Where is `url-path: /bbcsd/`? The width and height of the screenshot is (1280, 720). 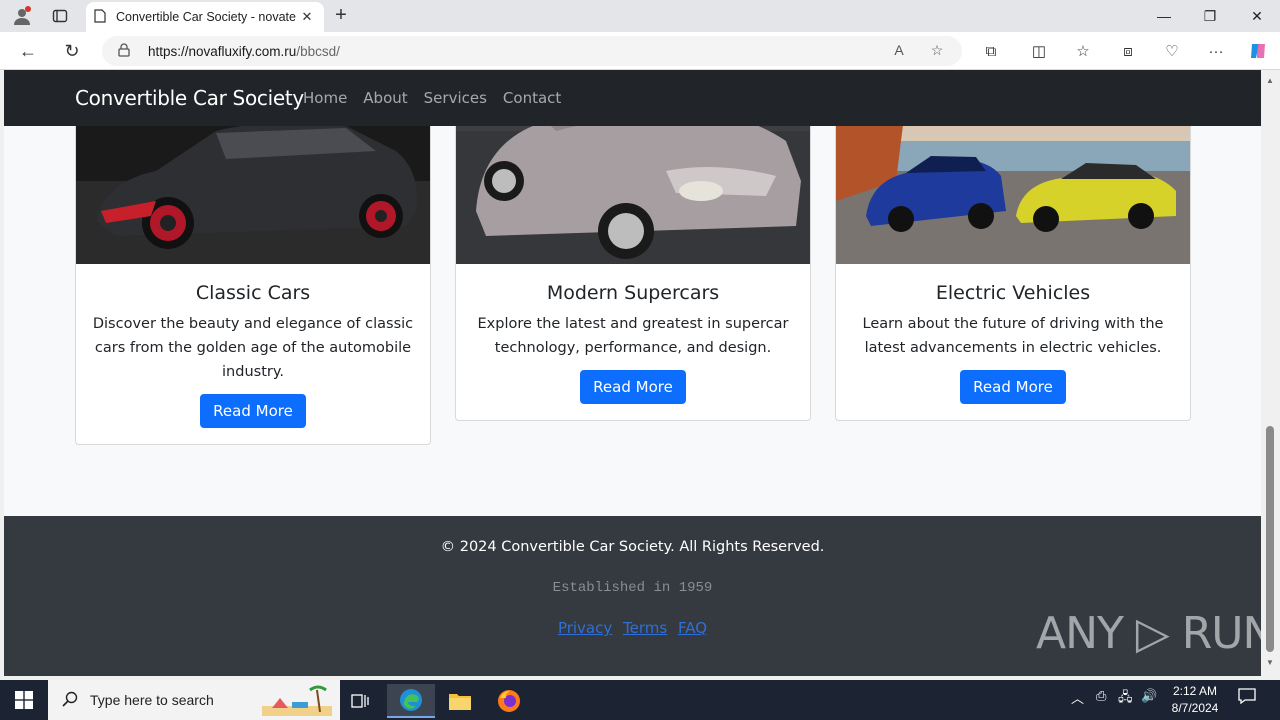 url-path: /bbcsd/ is located at coordinates (318, 51).